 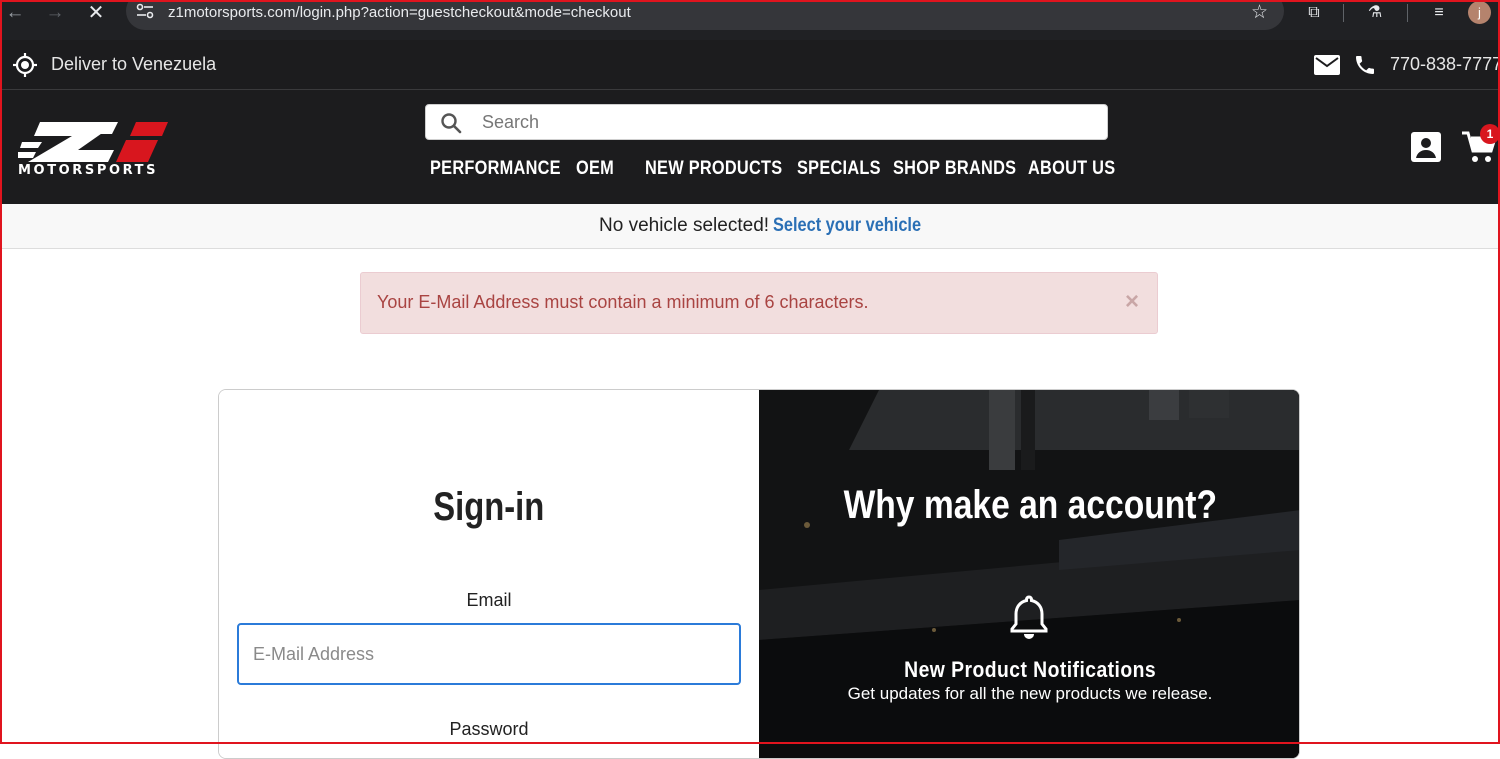 I want to click on profile-avatar: j, so click(x=1479, y=12).